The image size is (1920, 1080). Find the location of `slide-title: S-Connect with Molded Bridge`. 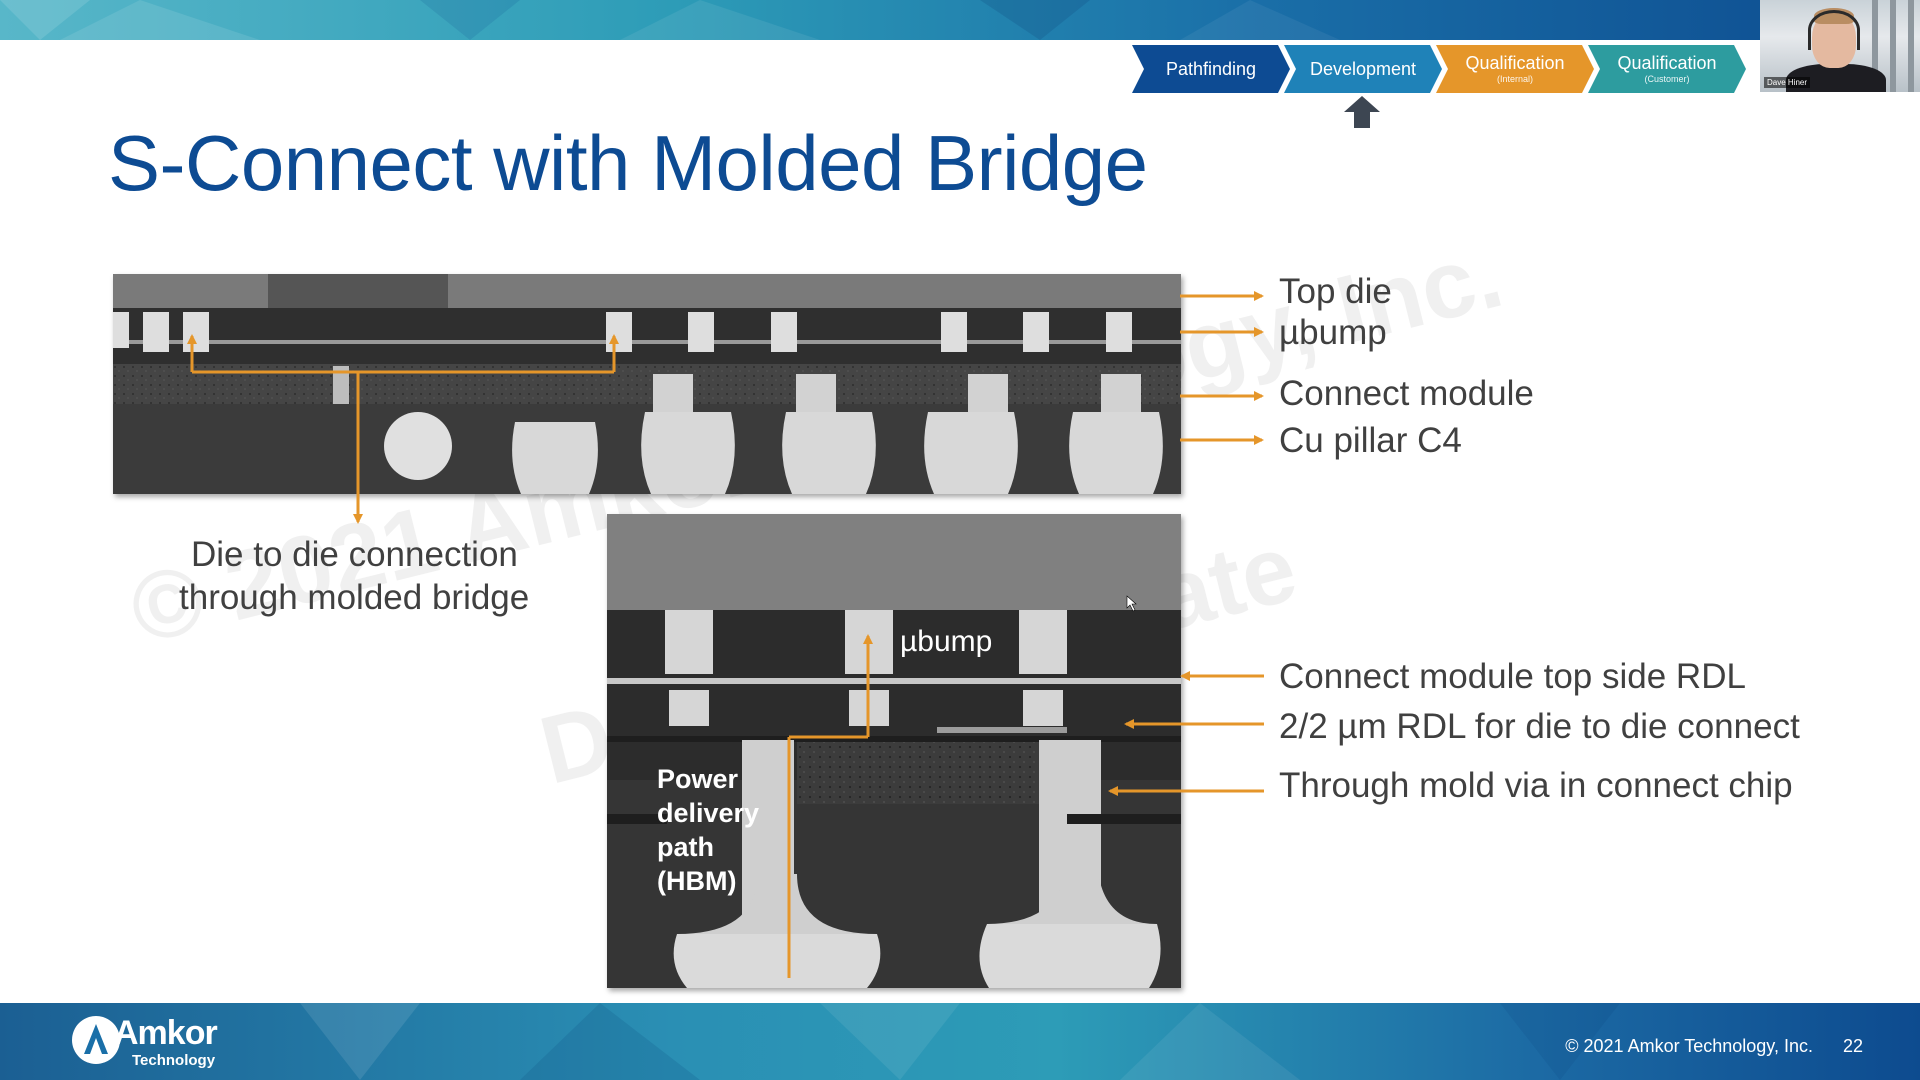

slide-title: S-Connect with Molded Bridge is located at coordinates (628, 163).